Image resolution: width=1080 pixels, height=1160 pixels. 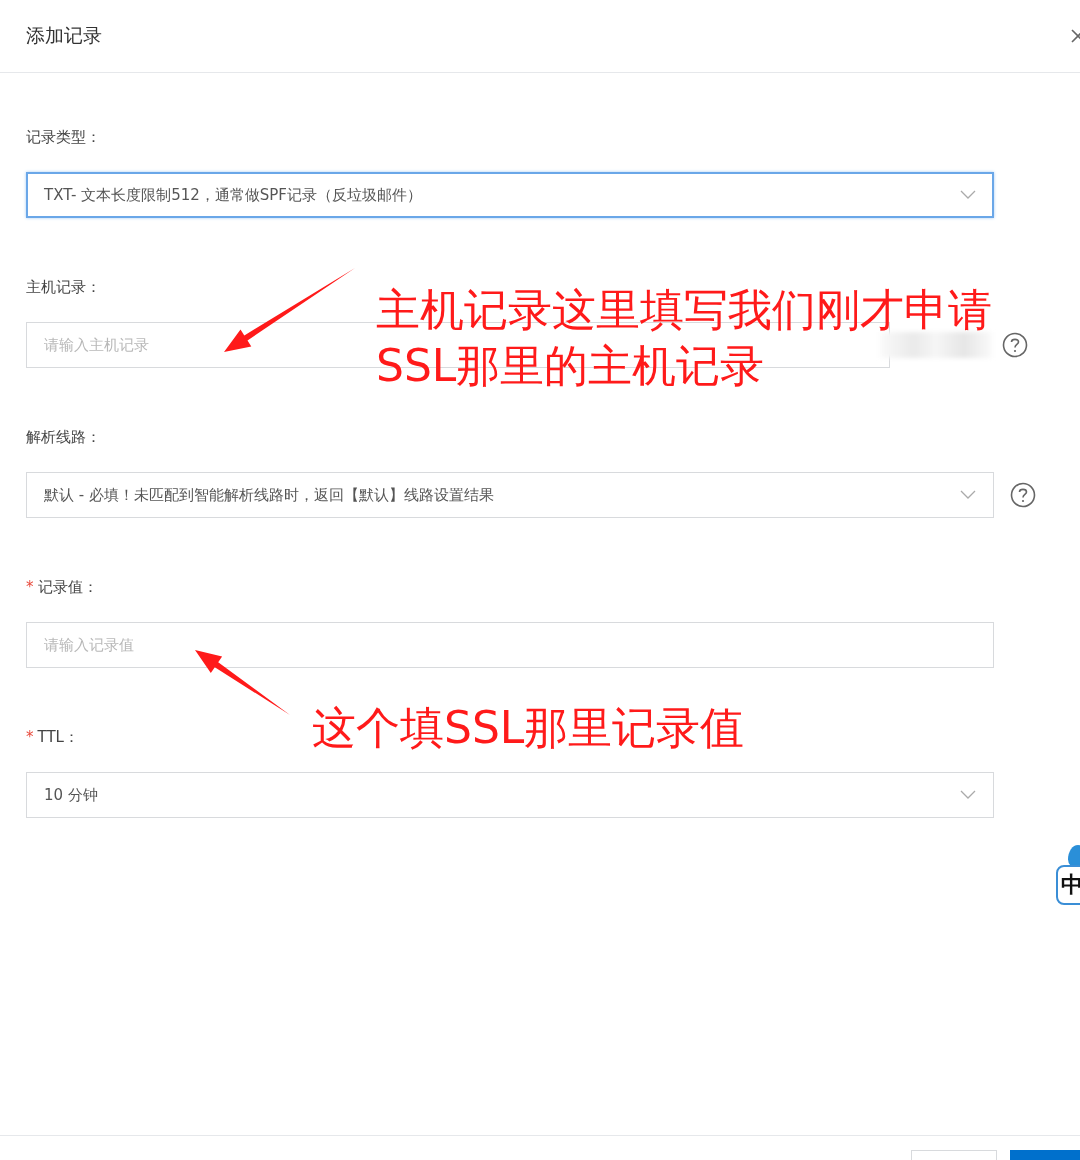 What do you see at coordinates (510, 795) in the screenshot?
I see `select-field: 10 分钟` at bounding box center [510, 795].